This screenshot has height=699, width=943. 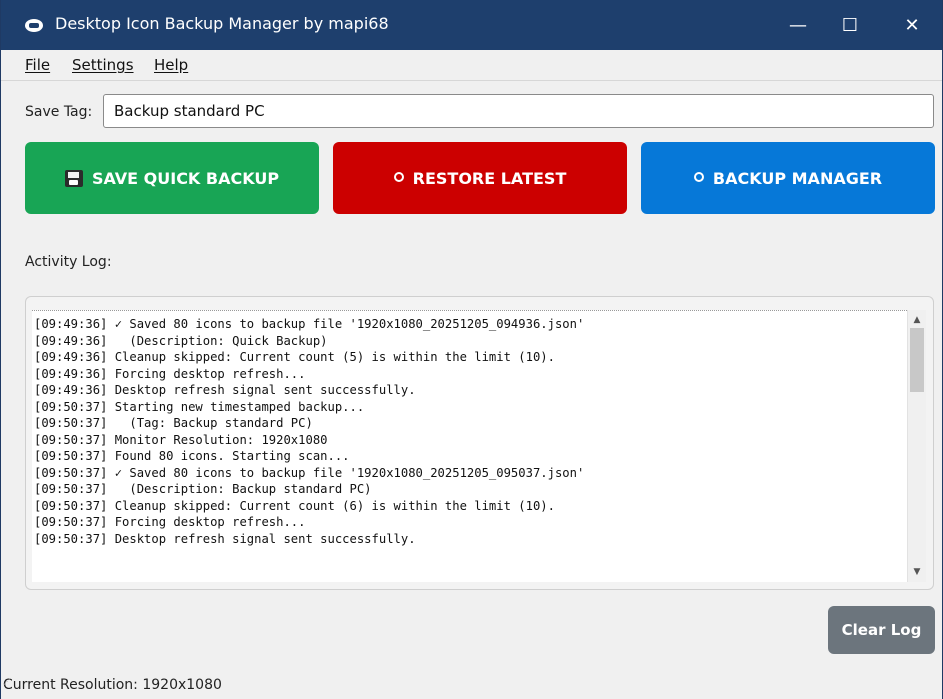 What do you see at coordinates (222, 23) in the screenshot?
I see `window-title: Desktop Icon Backup Manager by mapi68` at bounding box center [222, 23].